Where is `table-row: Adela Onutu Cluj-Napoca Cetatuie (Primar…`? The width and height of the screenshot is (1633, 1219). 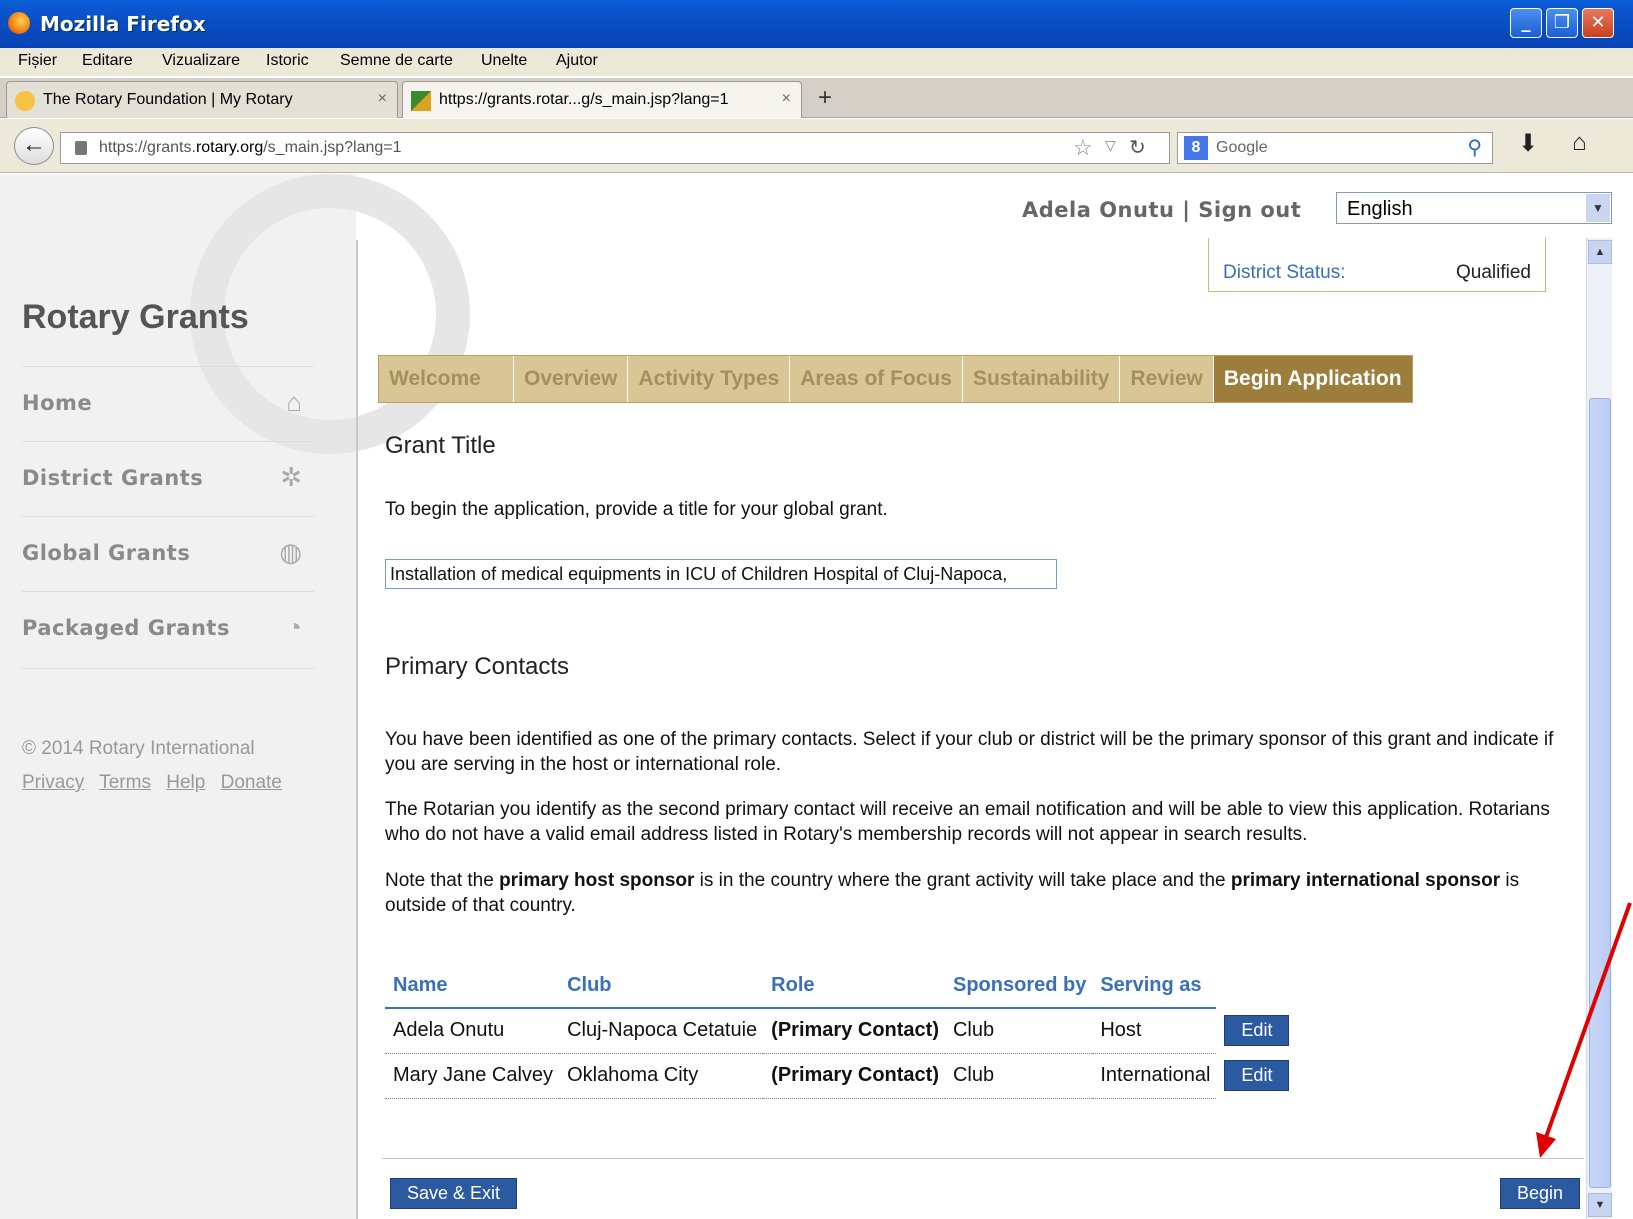 table-row: Adela Onutu Cluj-Napoca Cetatuie (Primar… is located at coordinates (840, 1031).